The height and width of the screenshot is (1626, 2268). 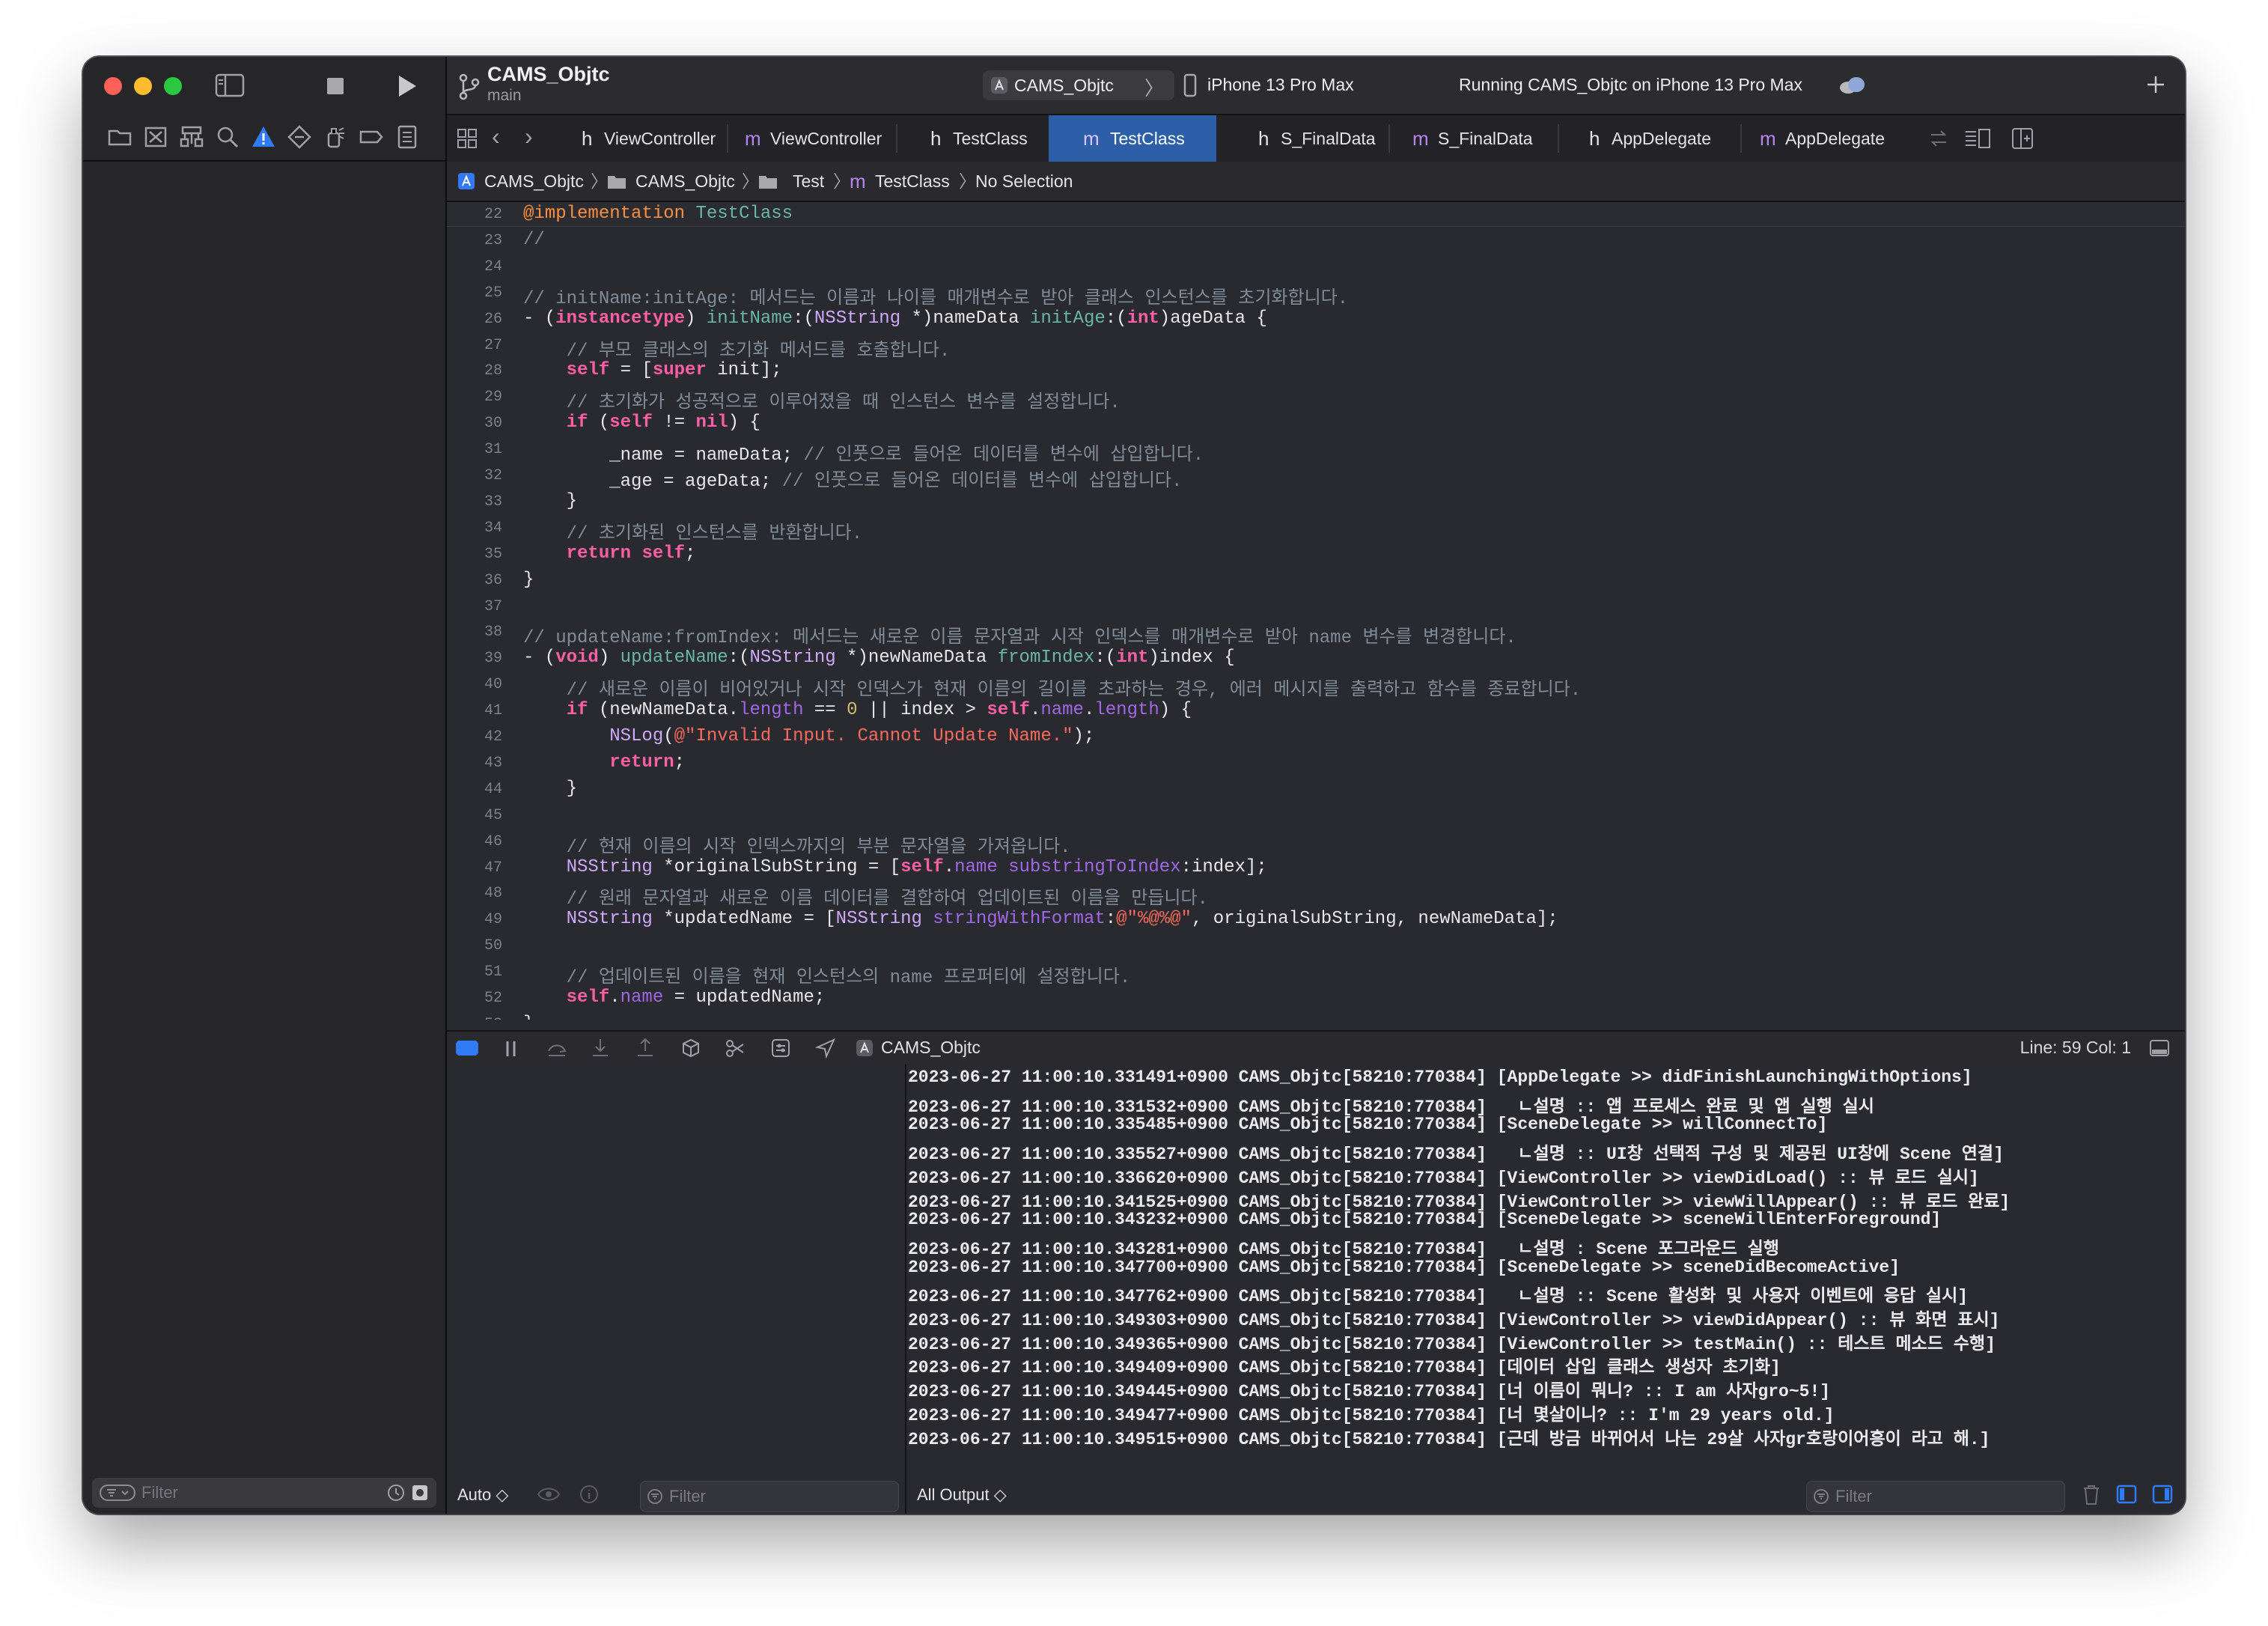 I want to click on run-icon, so click(x=407, y=86).